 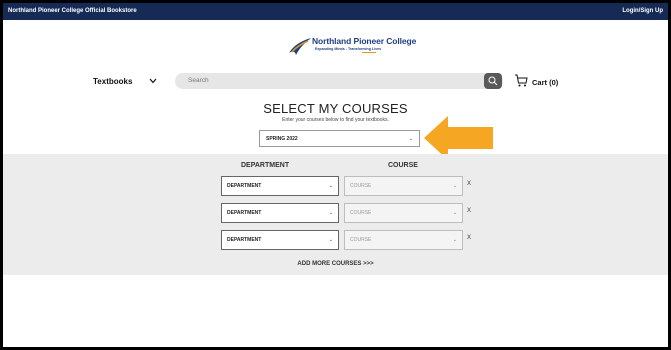 I want to click on textbooks-menu: Textbooks, so click(x=125, y=81).